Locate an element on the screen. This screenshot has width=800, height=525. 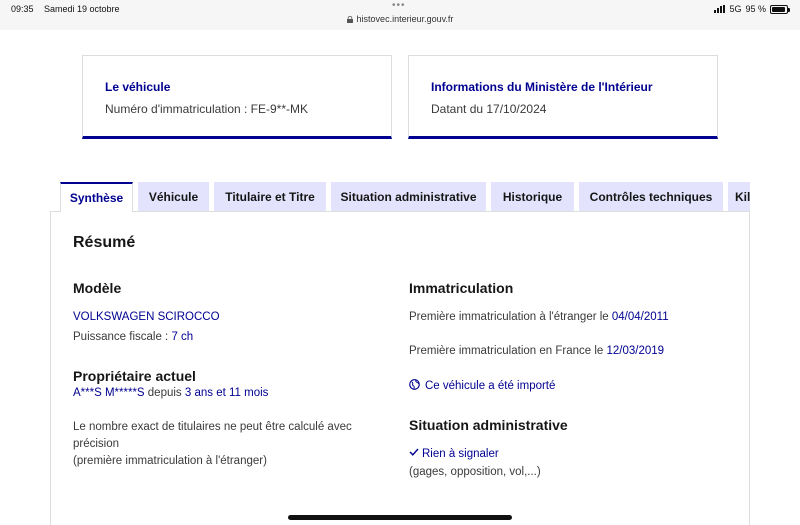
lock-icon is located at coordinates (349, 19).